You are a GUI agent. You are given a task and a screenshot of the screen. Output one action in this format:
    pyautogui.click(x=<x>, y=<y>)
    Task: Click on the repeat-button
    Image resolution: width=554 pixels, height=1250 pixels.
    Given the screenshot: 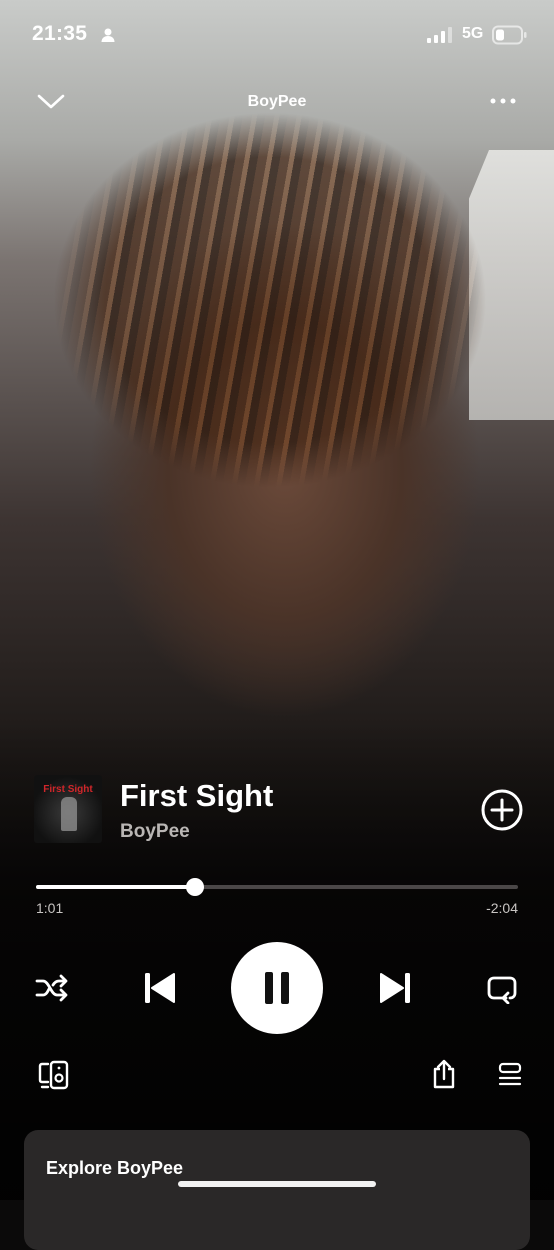 What is the action you would take?
    pyautogui.click(x=502, y=988)
    